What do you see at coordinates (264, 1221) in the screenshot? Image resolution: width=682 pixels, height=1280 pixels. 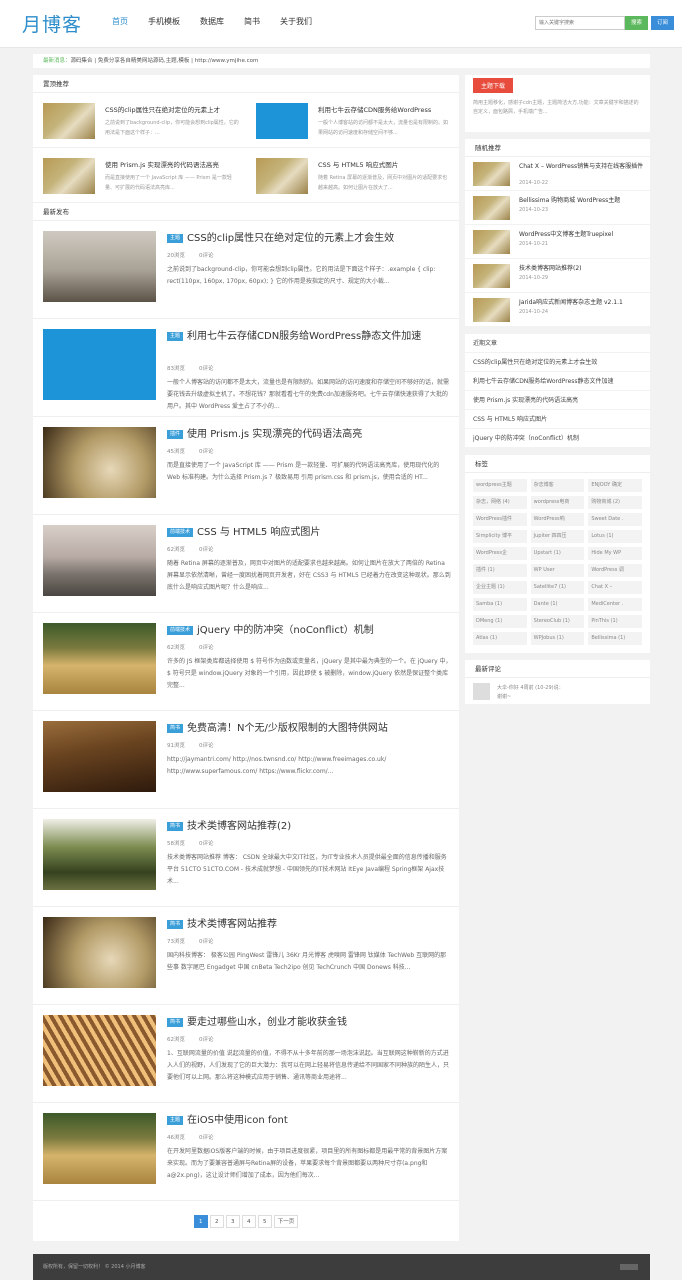 I see `page-5: 5` at bounding box center [264, 1221].